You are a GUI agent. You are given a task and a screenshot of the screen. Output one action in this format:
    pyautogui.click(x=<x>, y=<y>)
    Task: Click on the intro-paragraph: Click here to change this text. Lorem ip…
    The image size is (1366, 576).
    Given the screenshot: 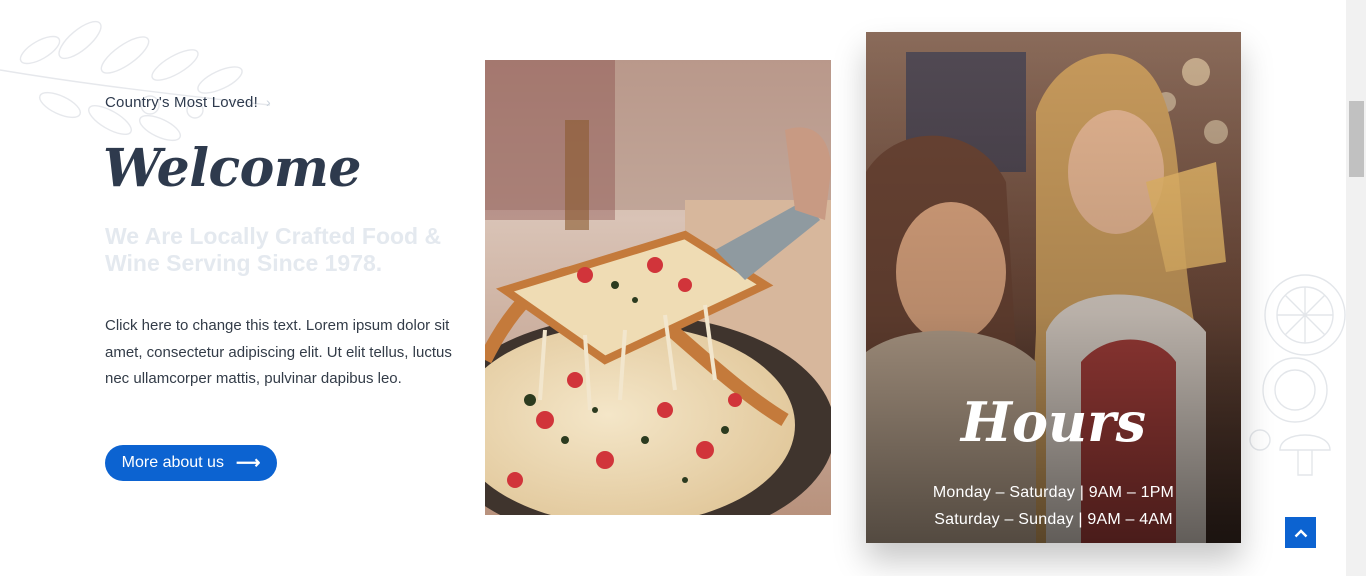 What is the action you would take?
    pyautogui.click(x=278, y=352)
    